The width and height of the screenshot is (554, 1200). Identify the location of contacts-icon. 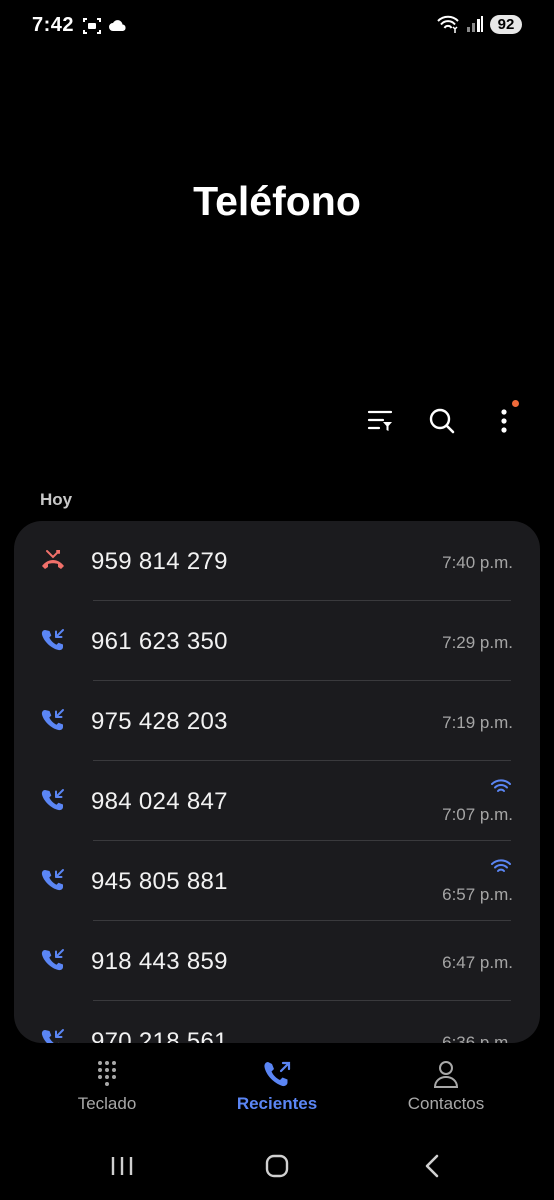
(446, 1074).